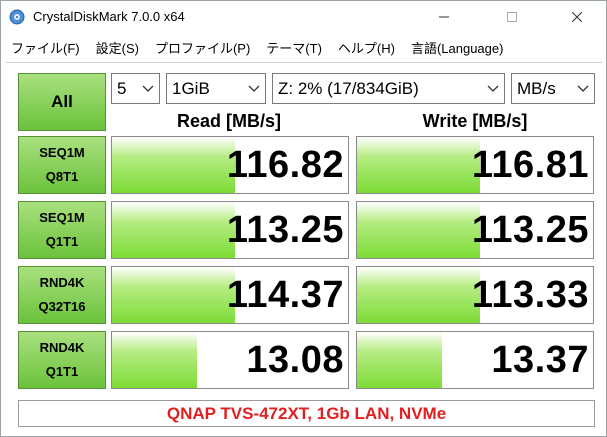  I want to click on write-result-value: 113.33, so click(530, 295).